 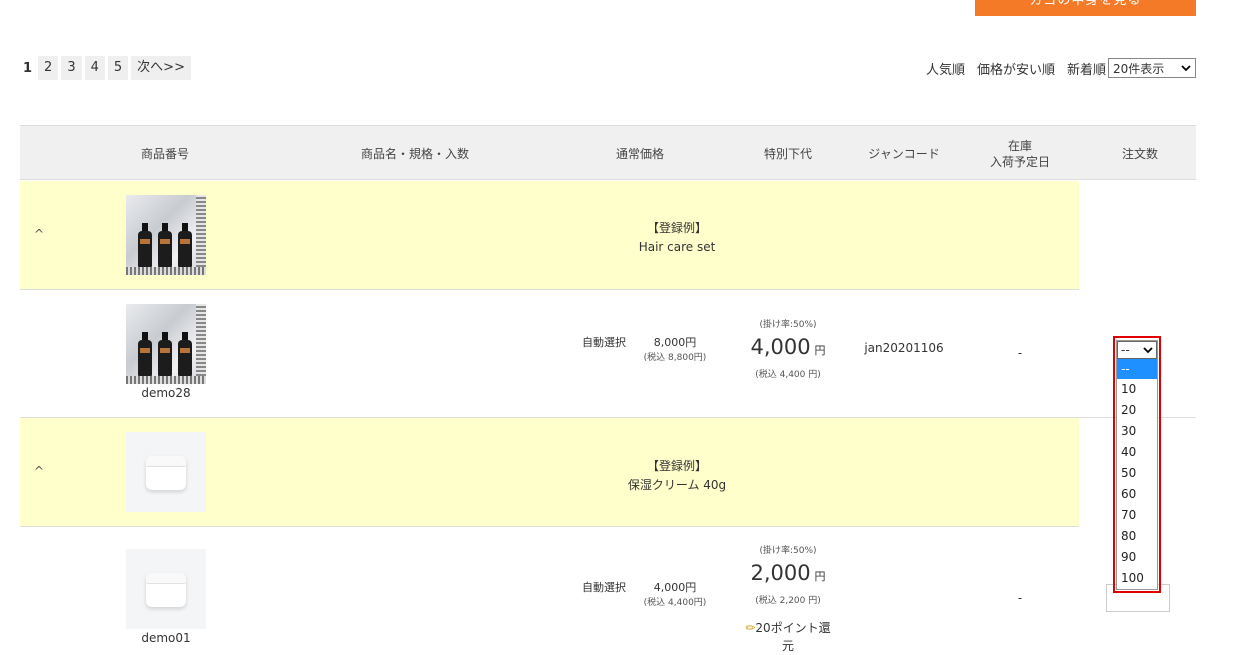 I want to click on product-group-row: ^ 【登録例】 Hair care set, so click(x=549, y=235).